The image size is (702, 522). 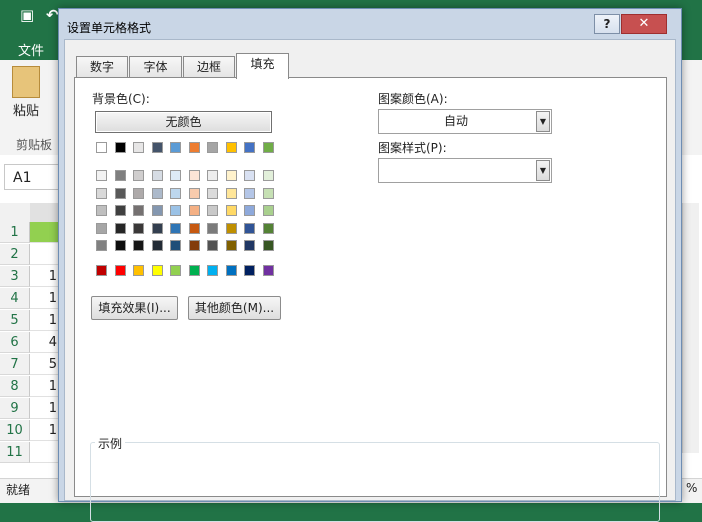 What do you see at coordinates (262, 66) in the screenshot?
I see `tab-fill: 填充` at bounding box center [262, 66].